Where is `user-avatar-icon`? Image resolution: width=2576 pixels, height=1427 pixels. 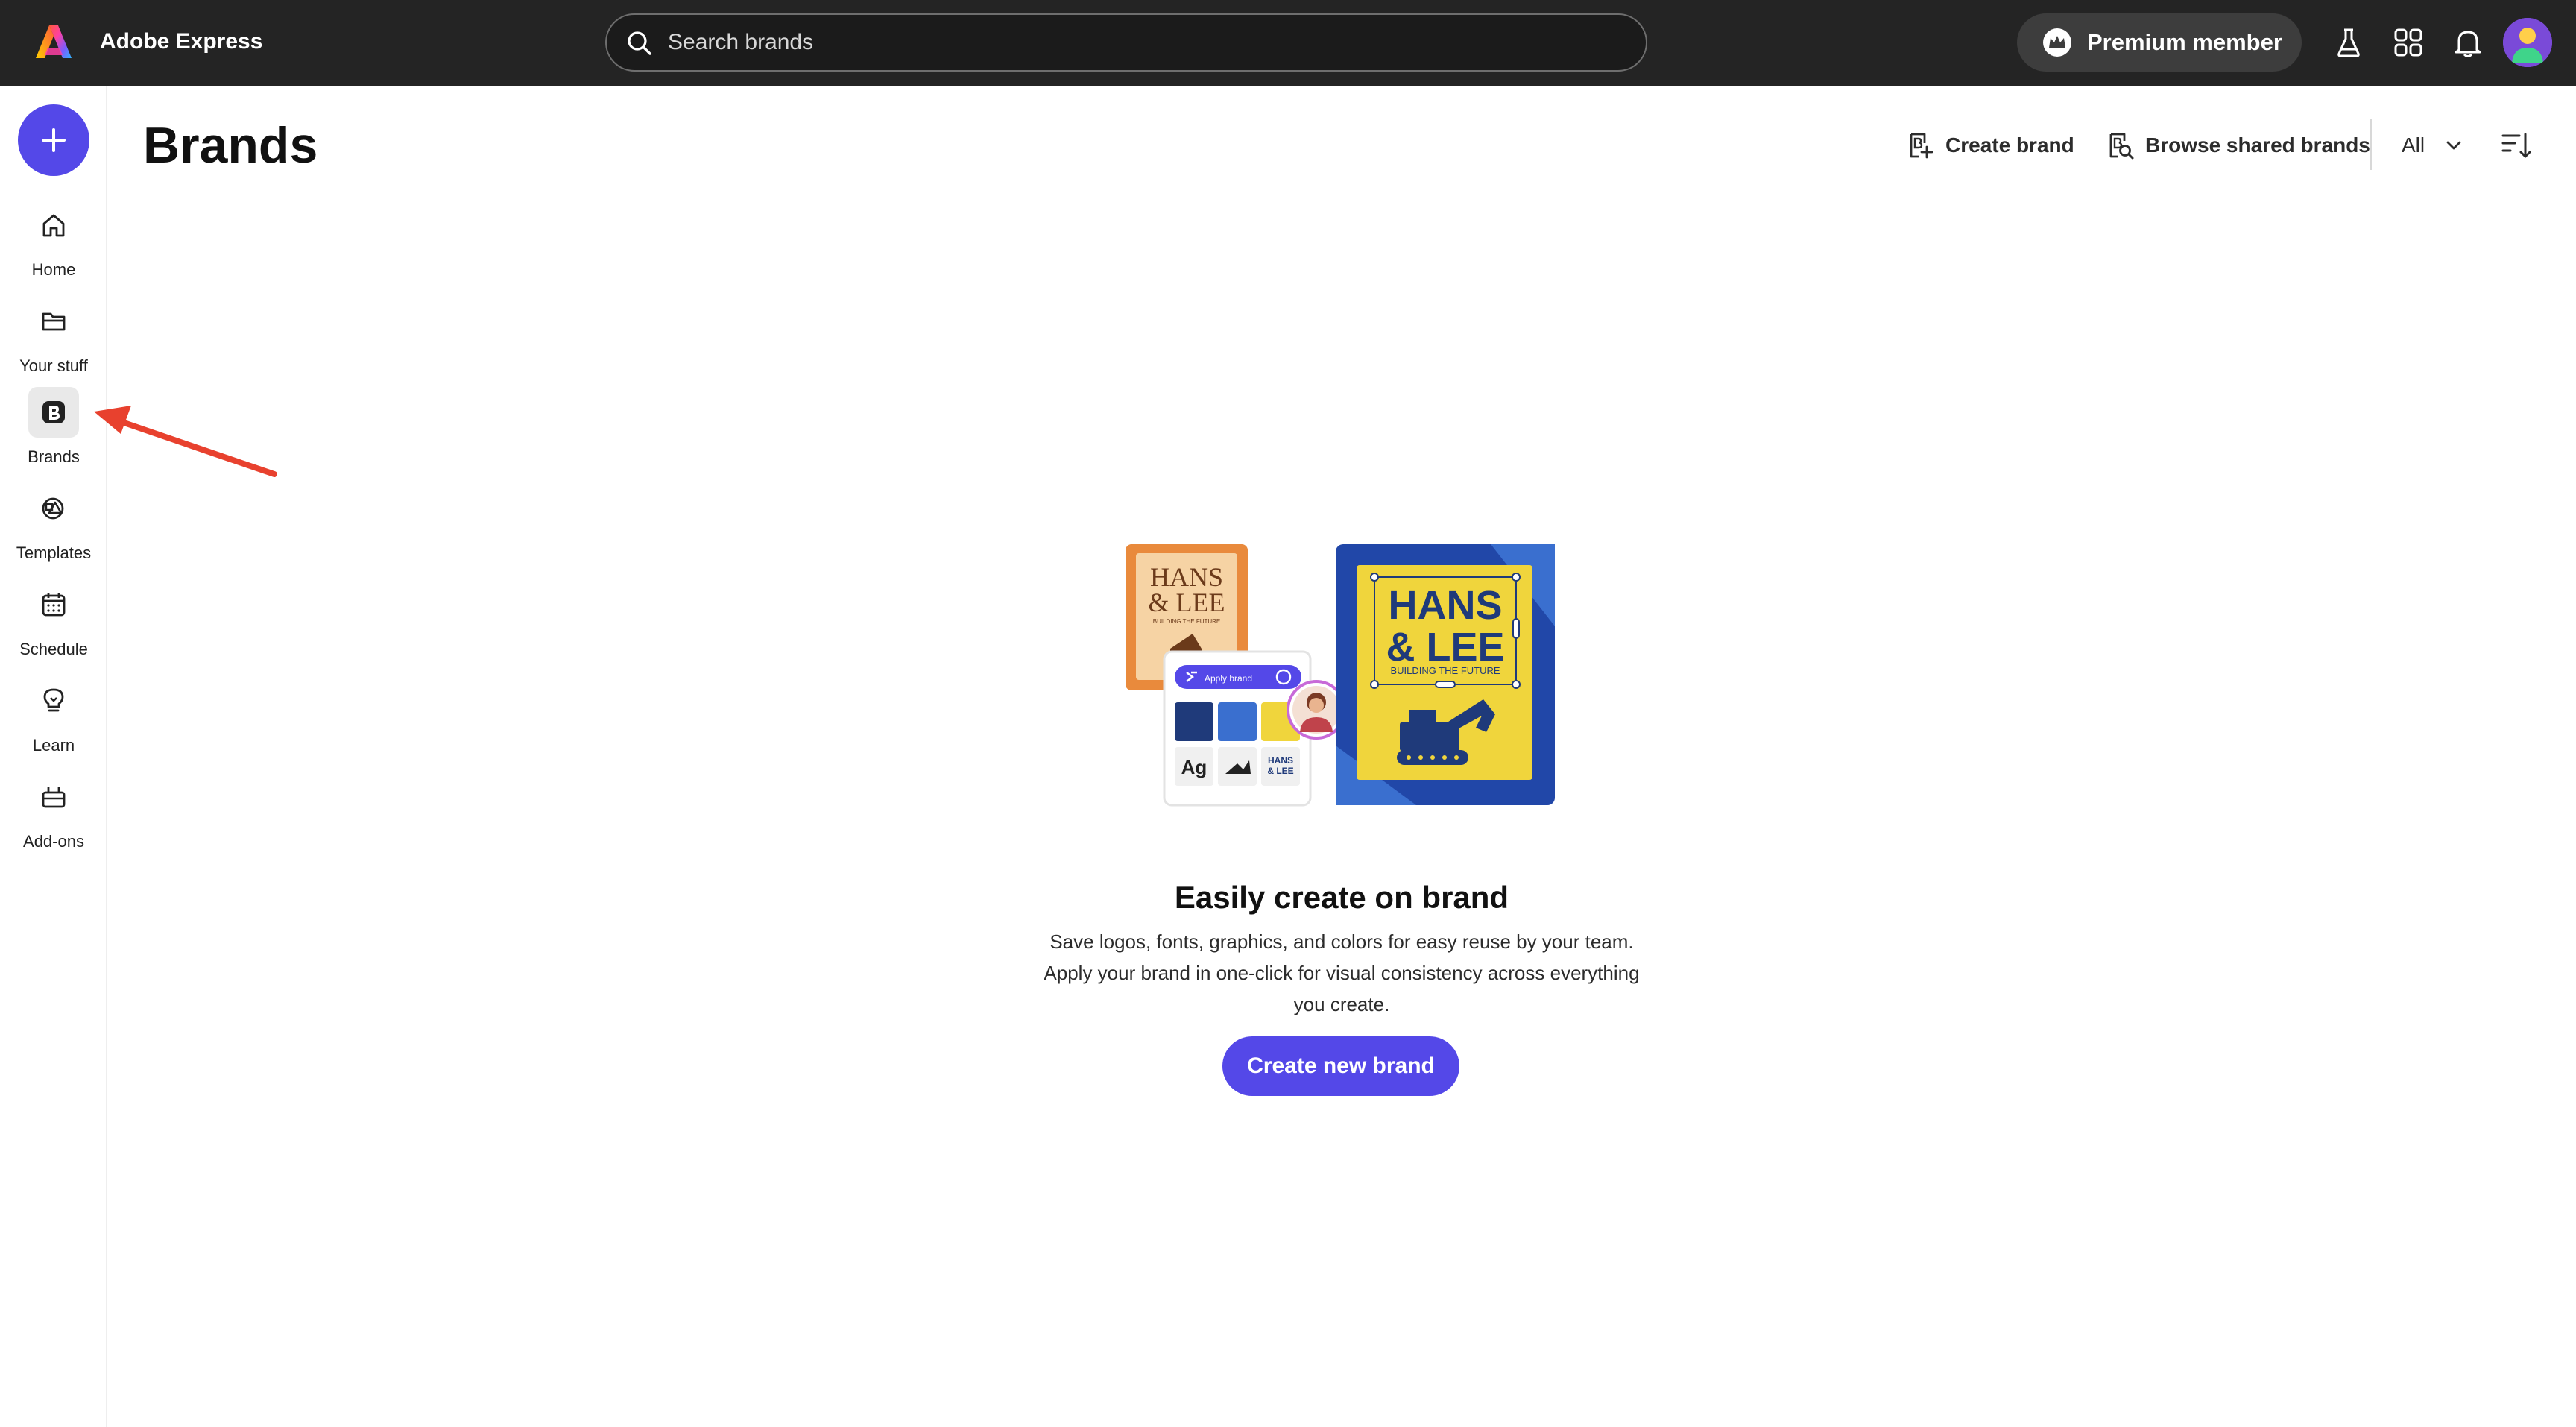 user-avatar-icon is located at coordinates (2527, 43).